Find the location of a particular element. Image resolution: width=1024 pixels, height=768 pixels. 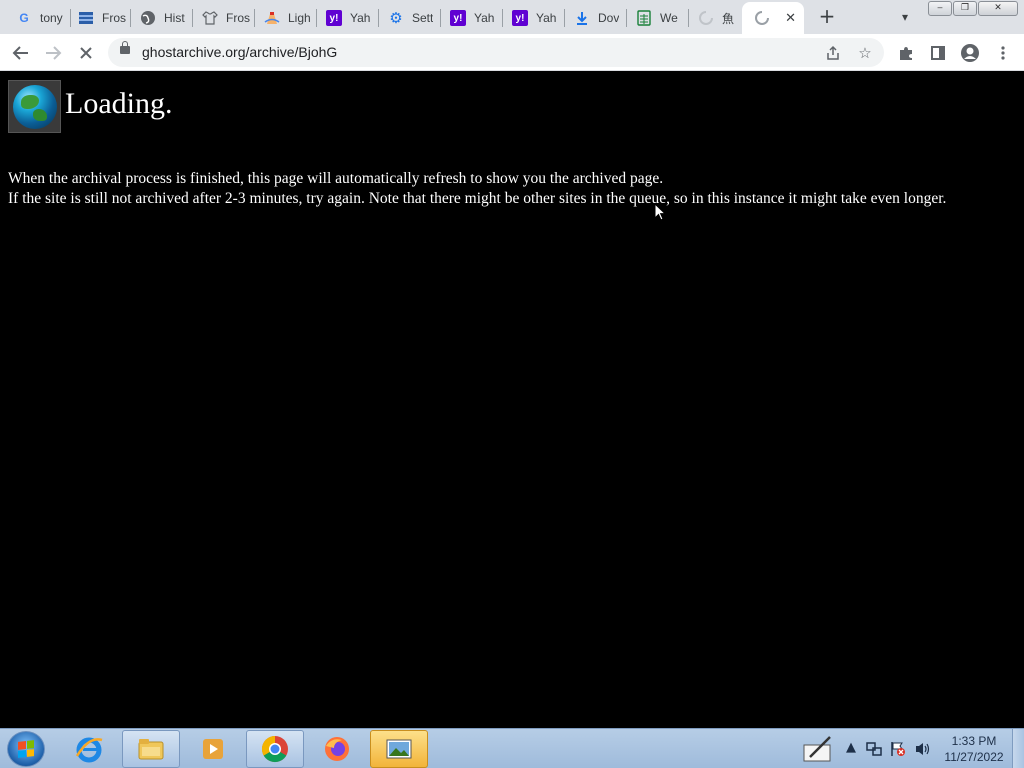

taskbar-chrome is located at coordinates (275, 749).